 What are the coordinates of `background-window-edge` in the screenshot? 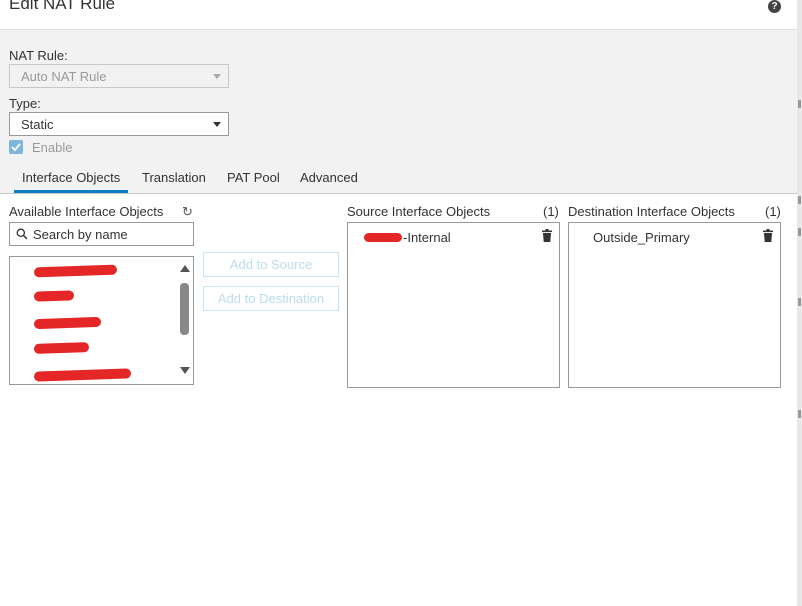 It's located at (799, 303).